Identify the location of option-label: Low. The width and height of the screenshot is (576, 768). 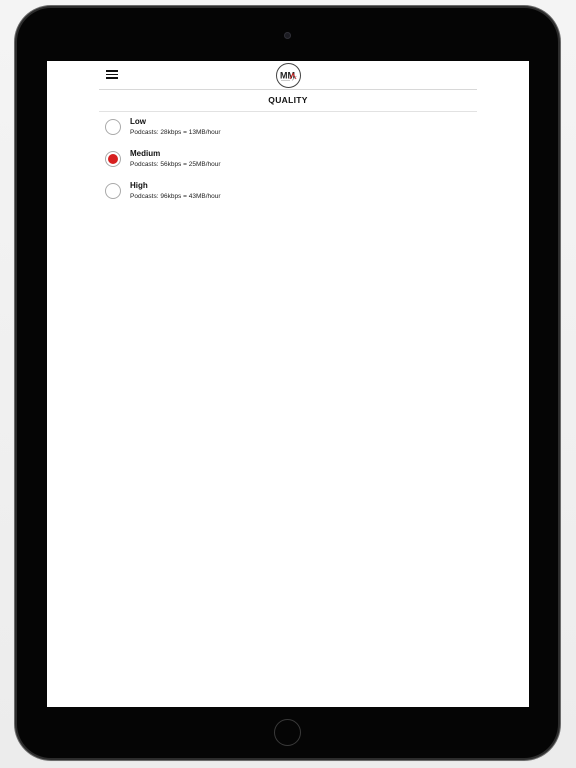
(138, 121).